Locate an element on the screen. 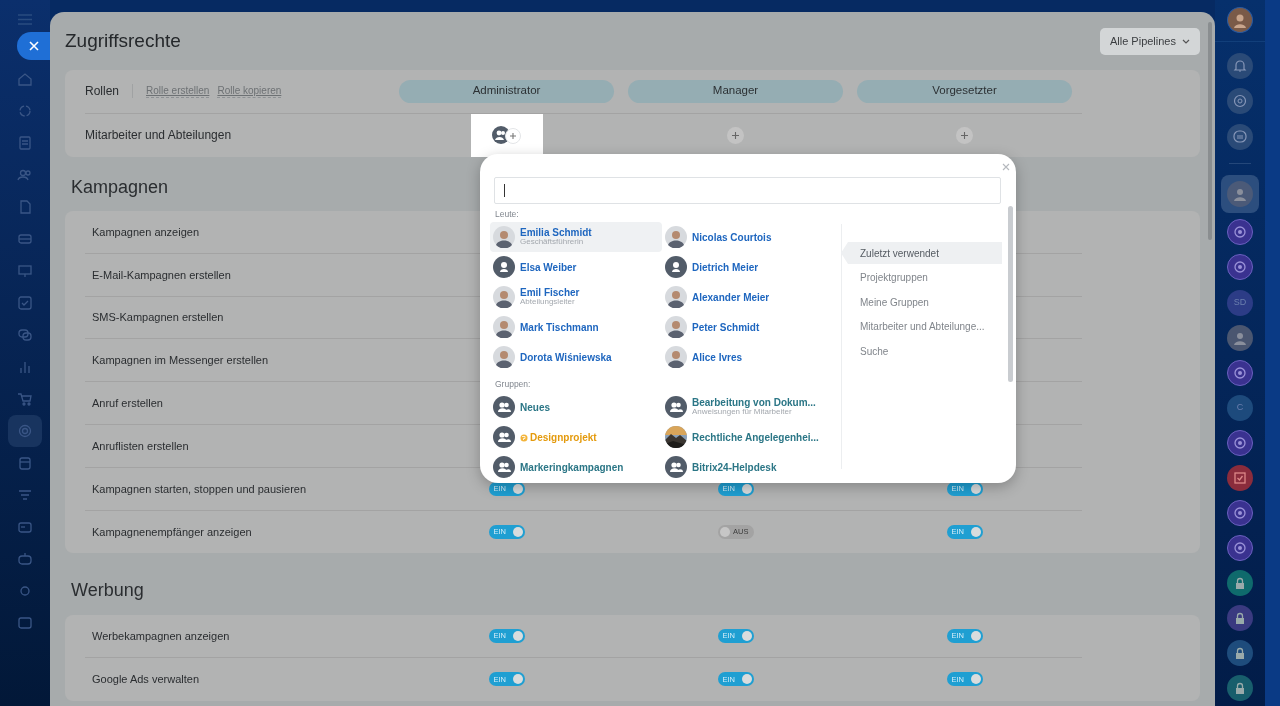 The width and height of the screenshot is (1280, 706). permission-label: SMS-Kampagnen erstellen is located at coordinates (158, 318).